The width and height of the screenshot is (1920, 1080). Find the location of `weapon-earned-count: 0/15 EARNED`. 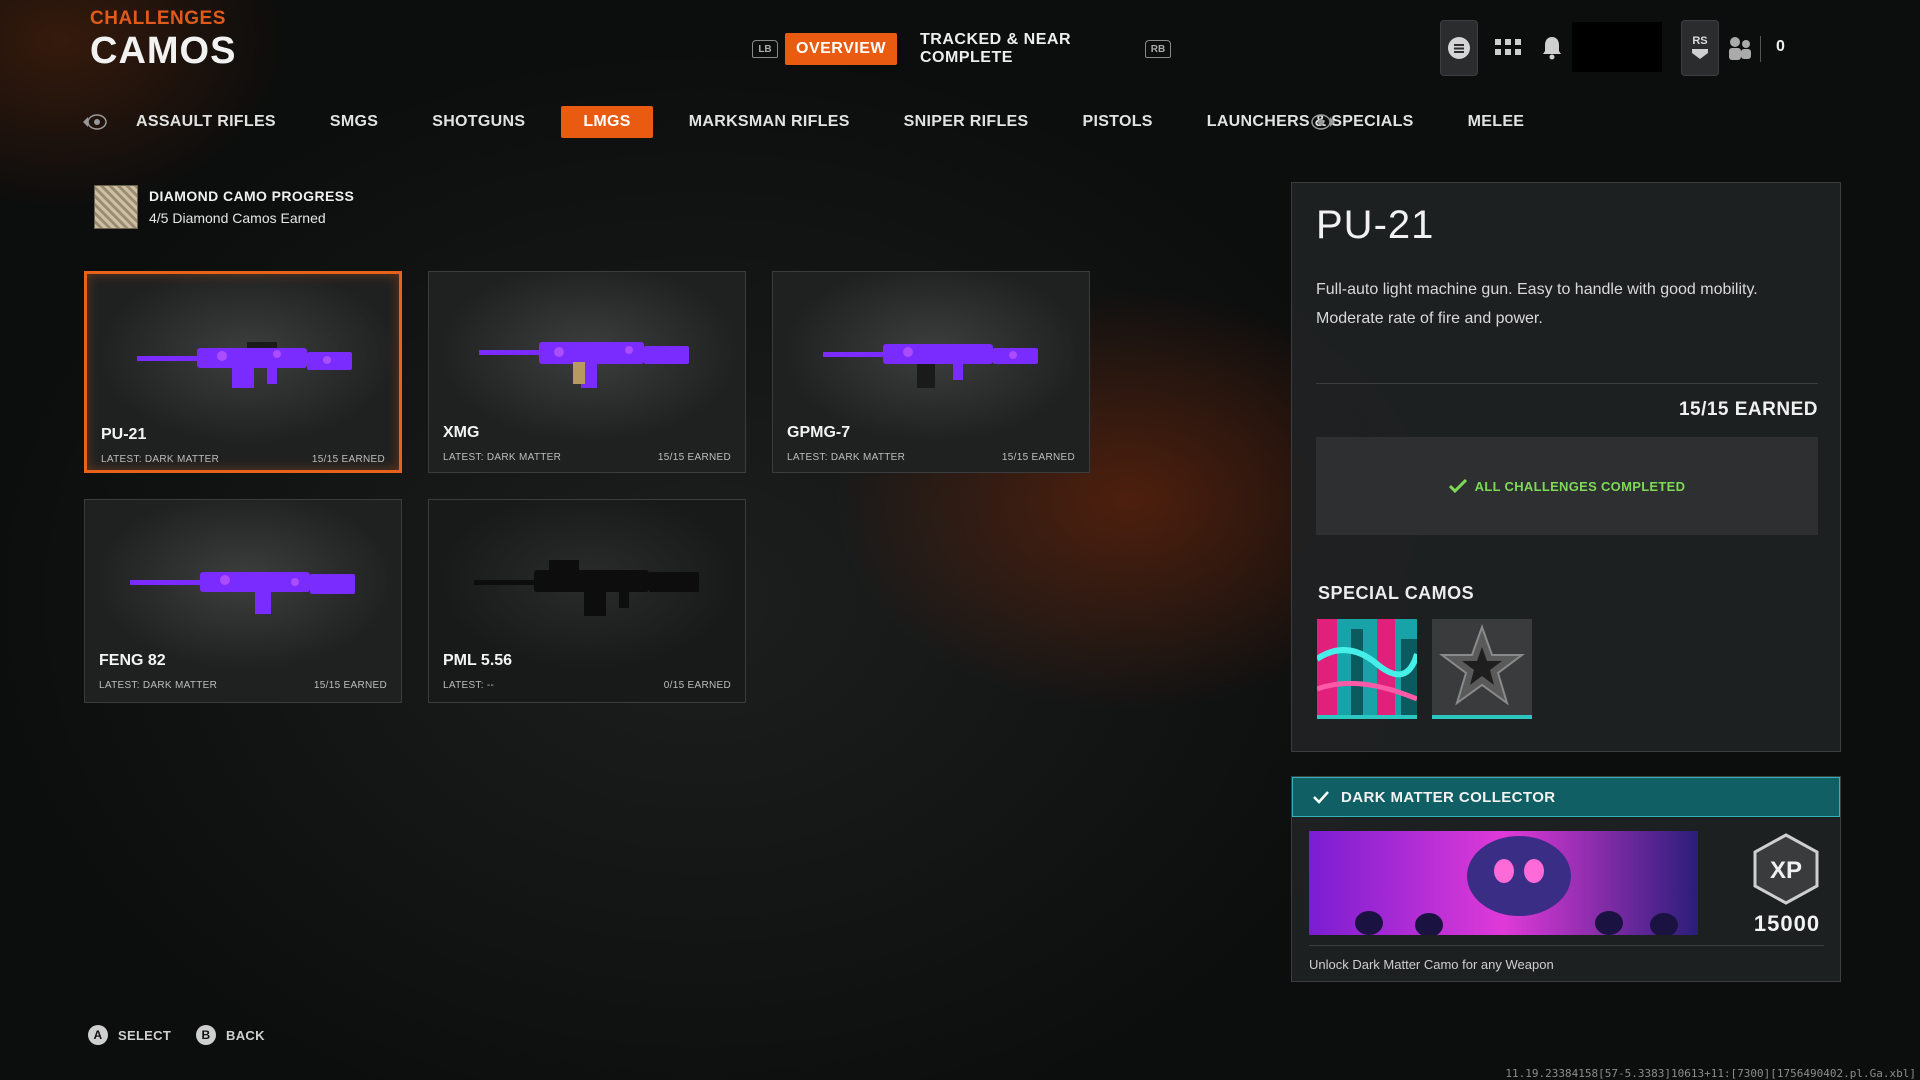

weapon-earned-count: 0/15 EARNED is located at coordinates (697, 685).